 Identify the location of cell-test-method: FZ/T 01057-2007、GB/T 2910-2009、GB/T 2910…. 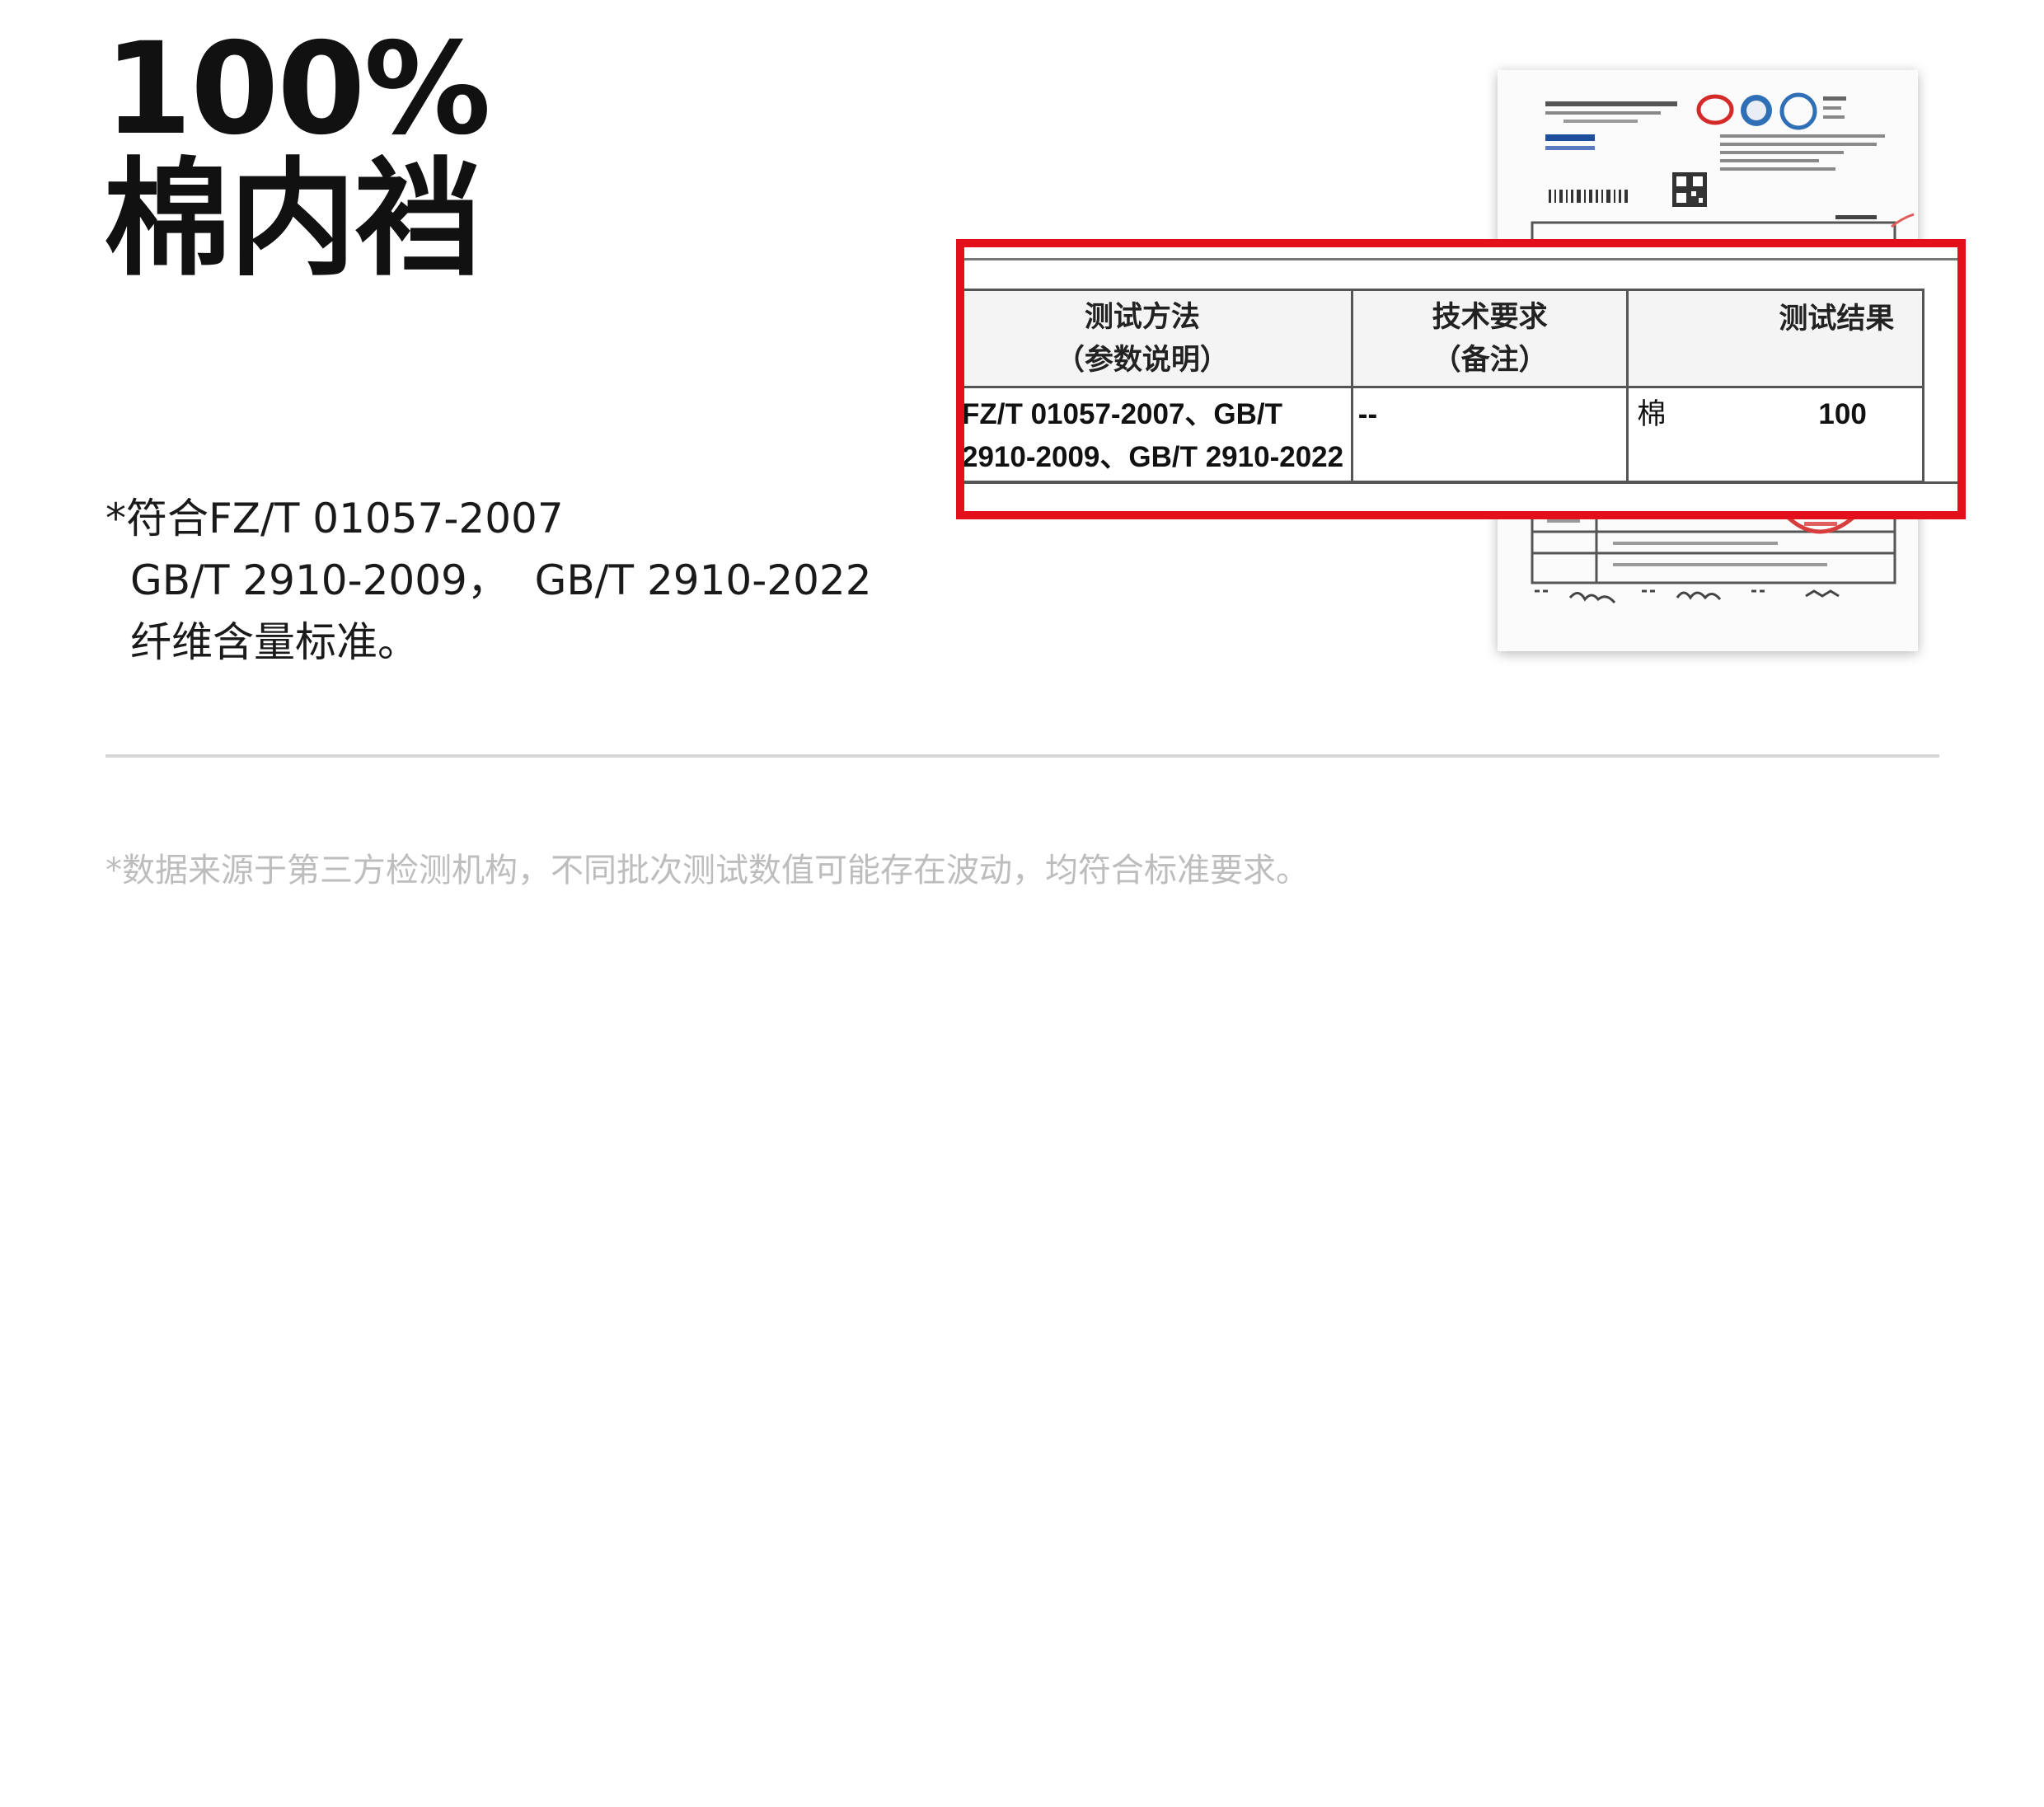
(1158, 434).